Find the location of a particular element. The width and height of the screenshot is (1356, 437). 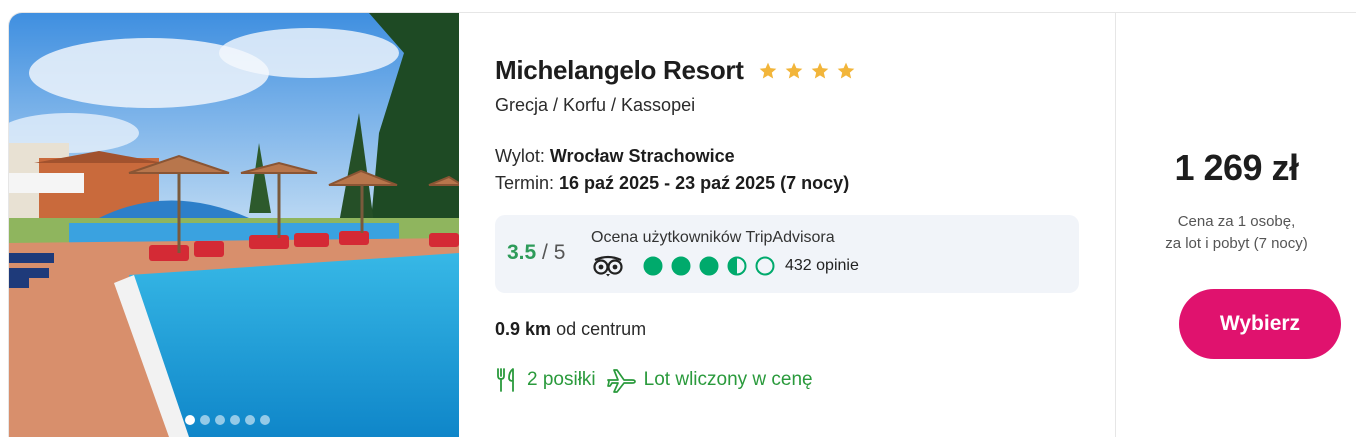

distance-to-center: 0.9 km od centrum is located at coordinates (570, 329).